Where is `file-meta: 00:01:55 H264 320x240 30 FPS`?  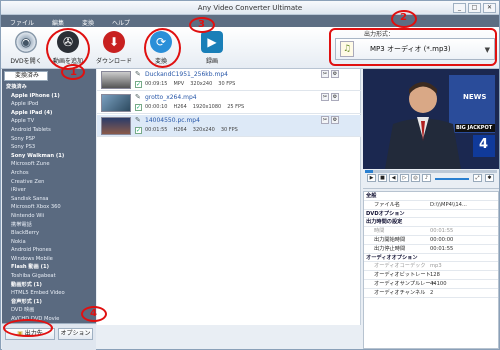 file-meta: 00:01:55 H264 320x240 30 FPS is located at coordinates (191, 130).